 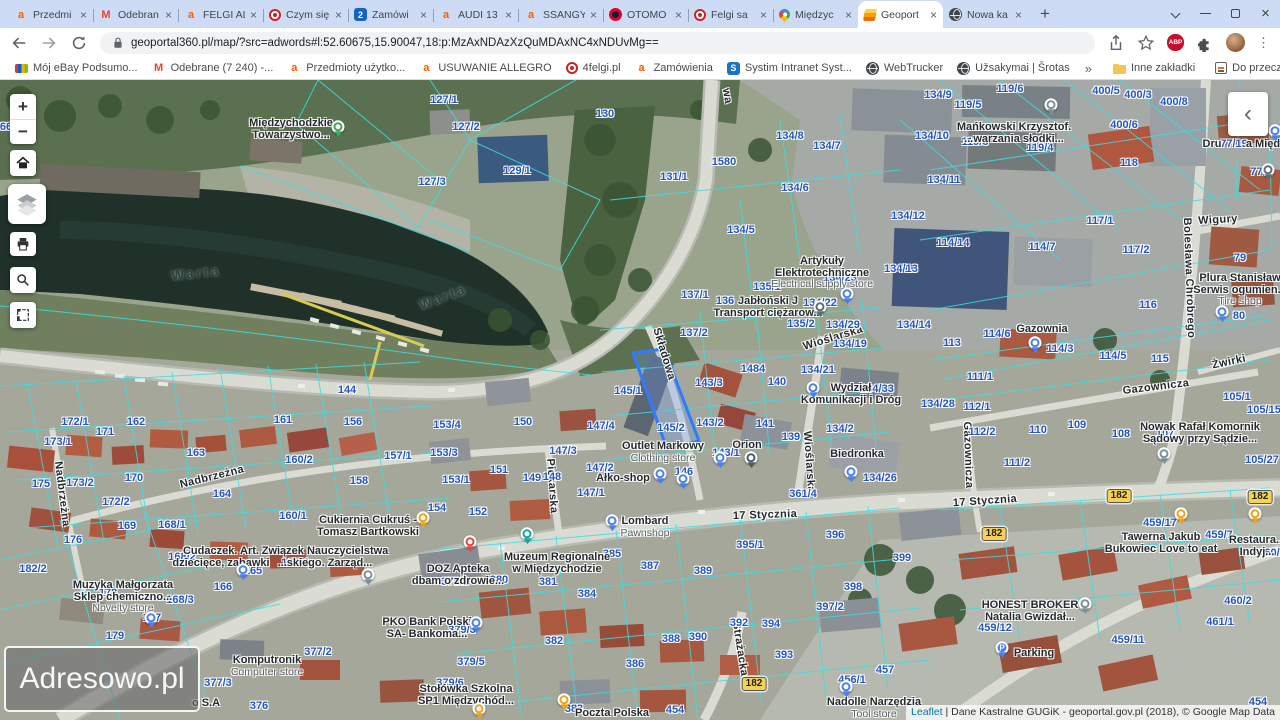 What do you see at coordinates (432, 182) in the screenshot?
I see `parcel-label: 127/3` at bounding box center [432, 182].